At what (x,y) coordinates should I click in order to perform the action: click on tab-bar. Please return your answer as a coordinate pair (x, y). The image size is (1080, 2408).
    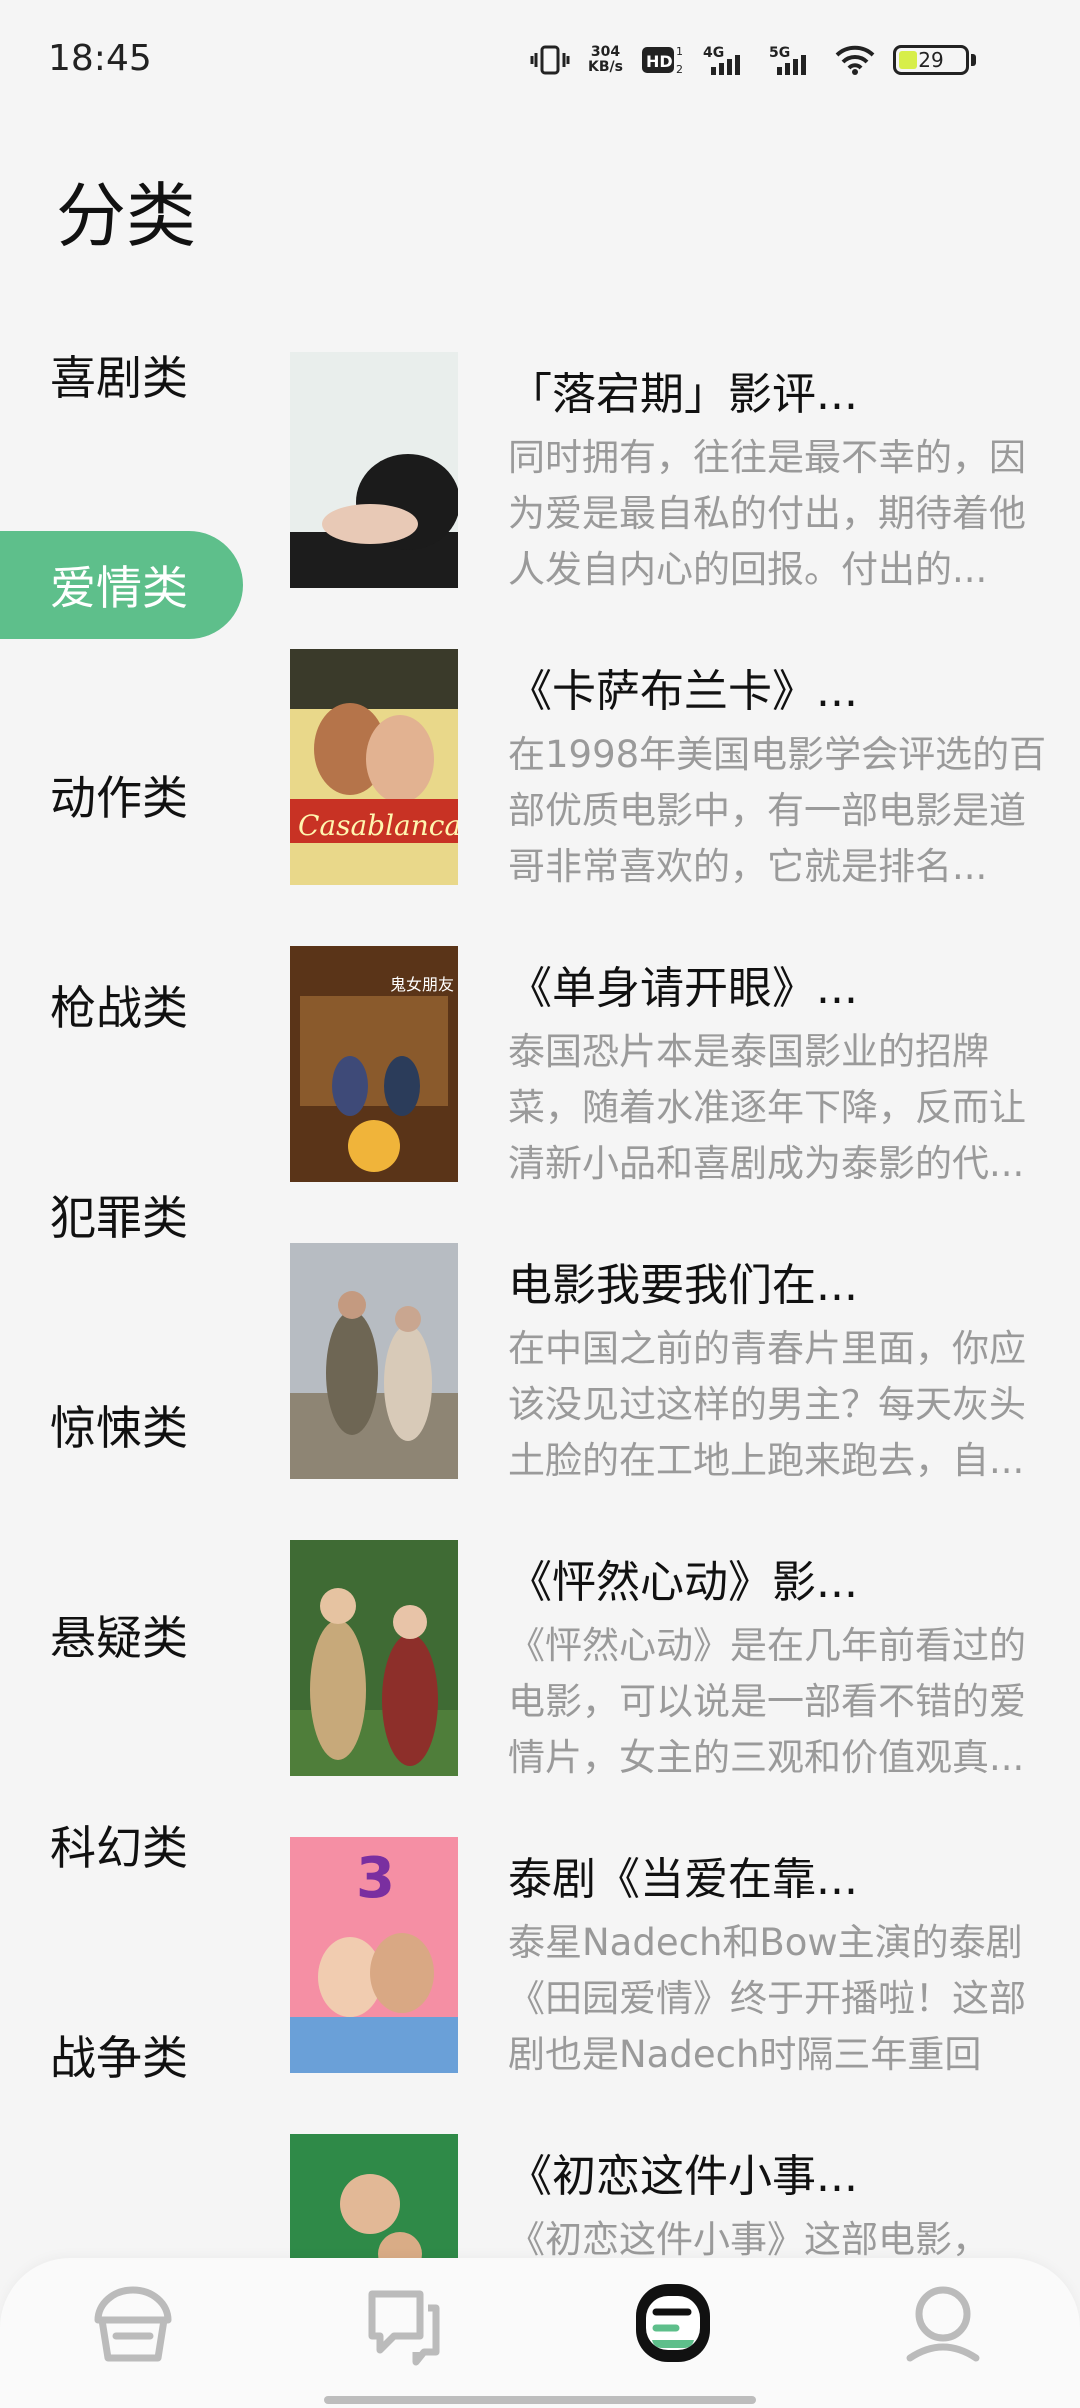
    Looking at the image, I should click on (540, 2333).